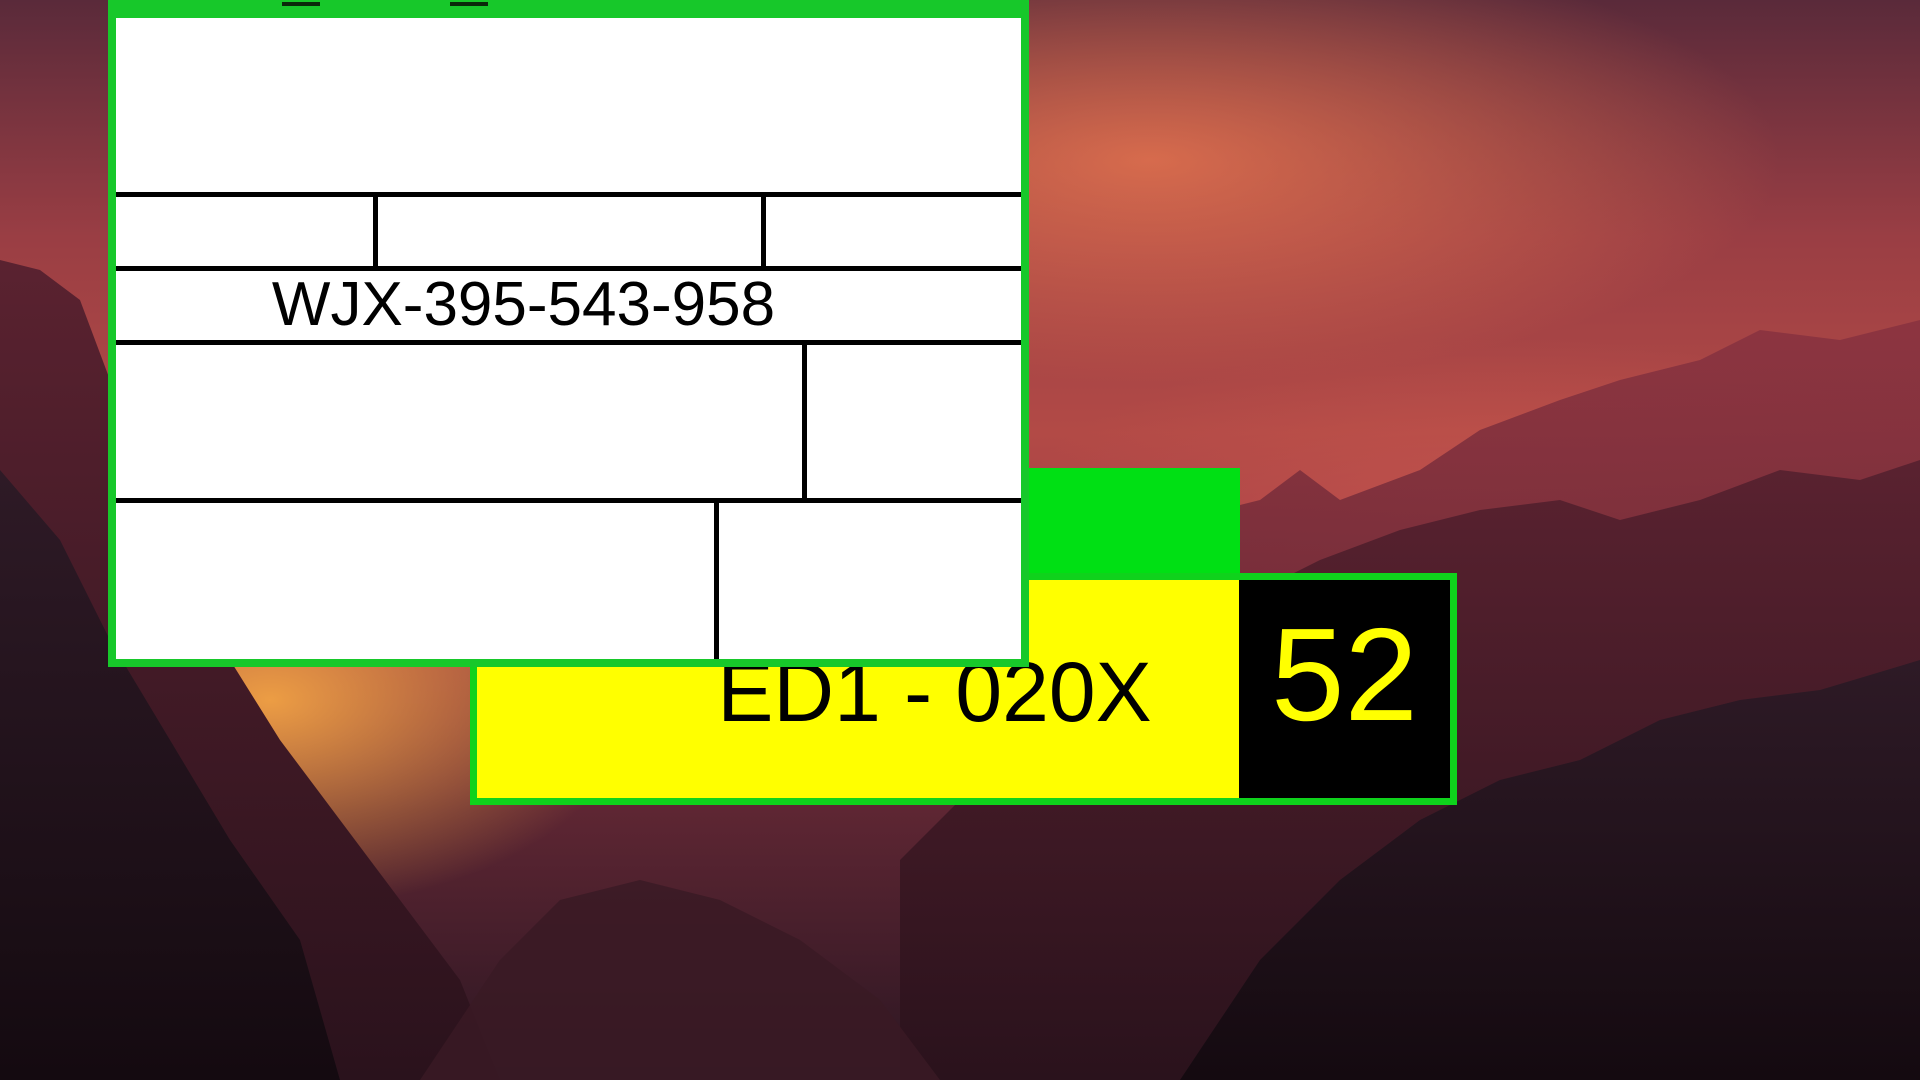  I want to click on form-row-id: WJX-395-543-958, so click(568, 303).